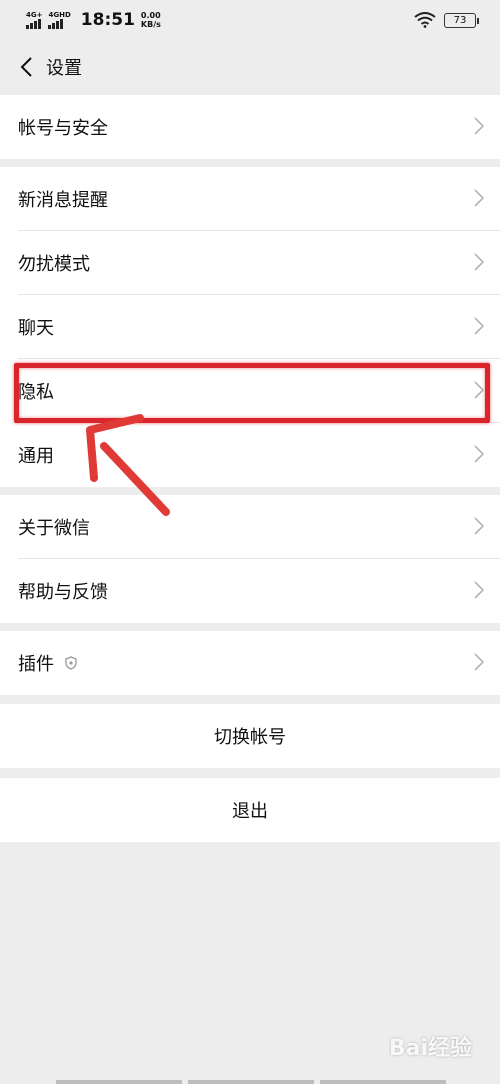 This screenshot has width=500, height=1084. I want to click on watermark: Bai经验, so click(430, 1048).